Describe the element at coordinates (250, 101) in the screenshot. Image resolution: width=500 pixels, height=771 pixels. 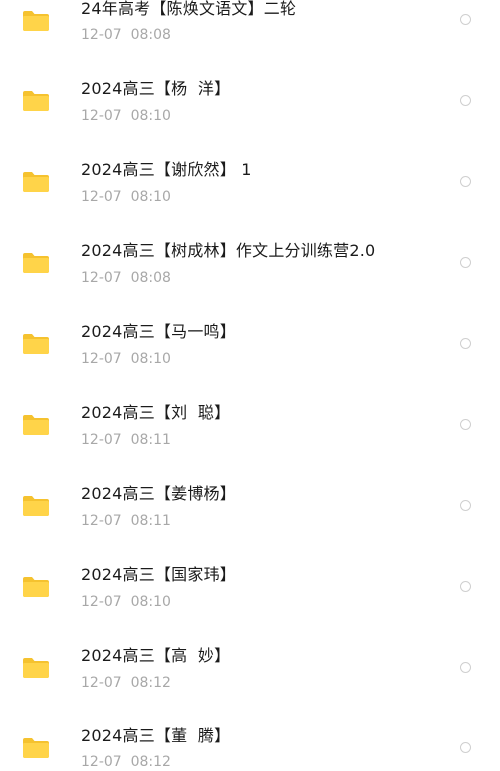
I see `folder-row: 2024高三【杨 洋】 12-07 08:10` at that location.